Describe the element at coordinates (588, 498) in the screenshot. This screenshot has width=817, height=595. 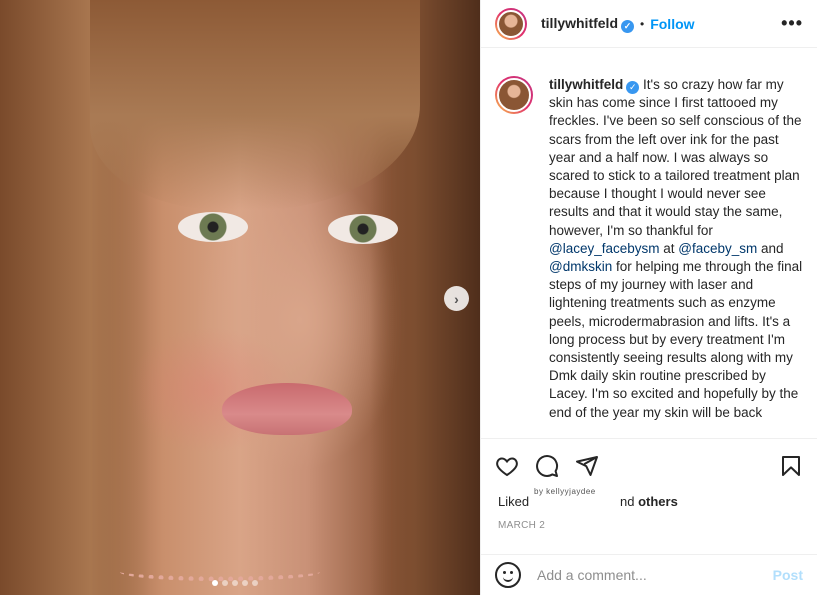
I see `likes-summary: Liked by kellyyjaydee nd others` at that location.